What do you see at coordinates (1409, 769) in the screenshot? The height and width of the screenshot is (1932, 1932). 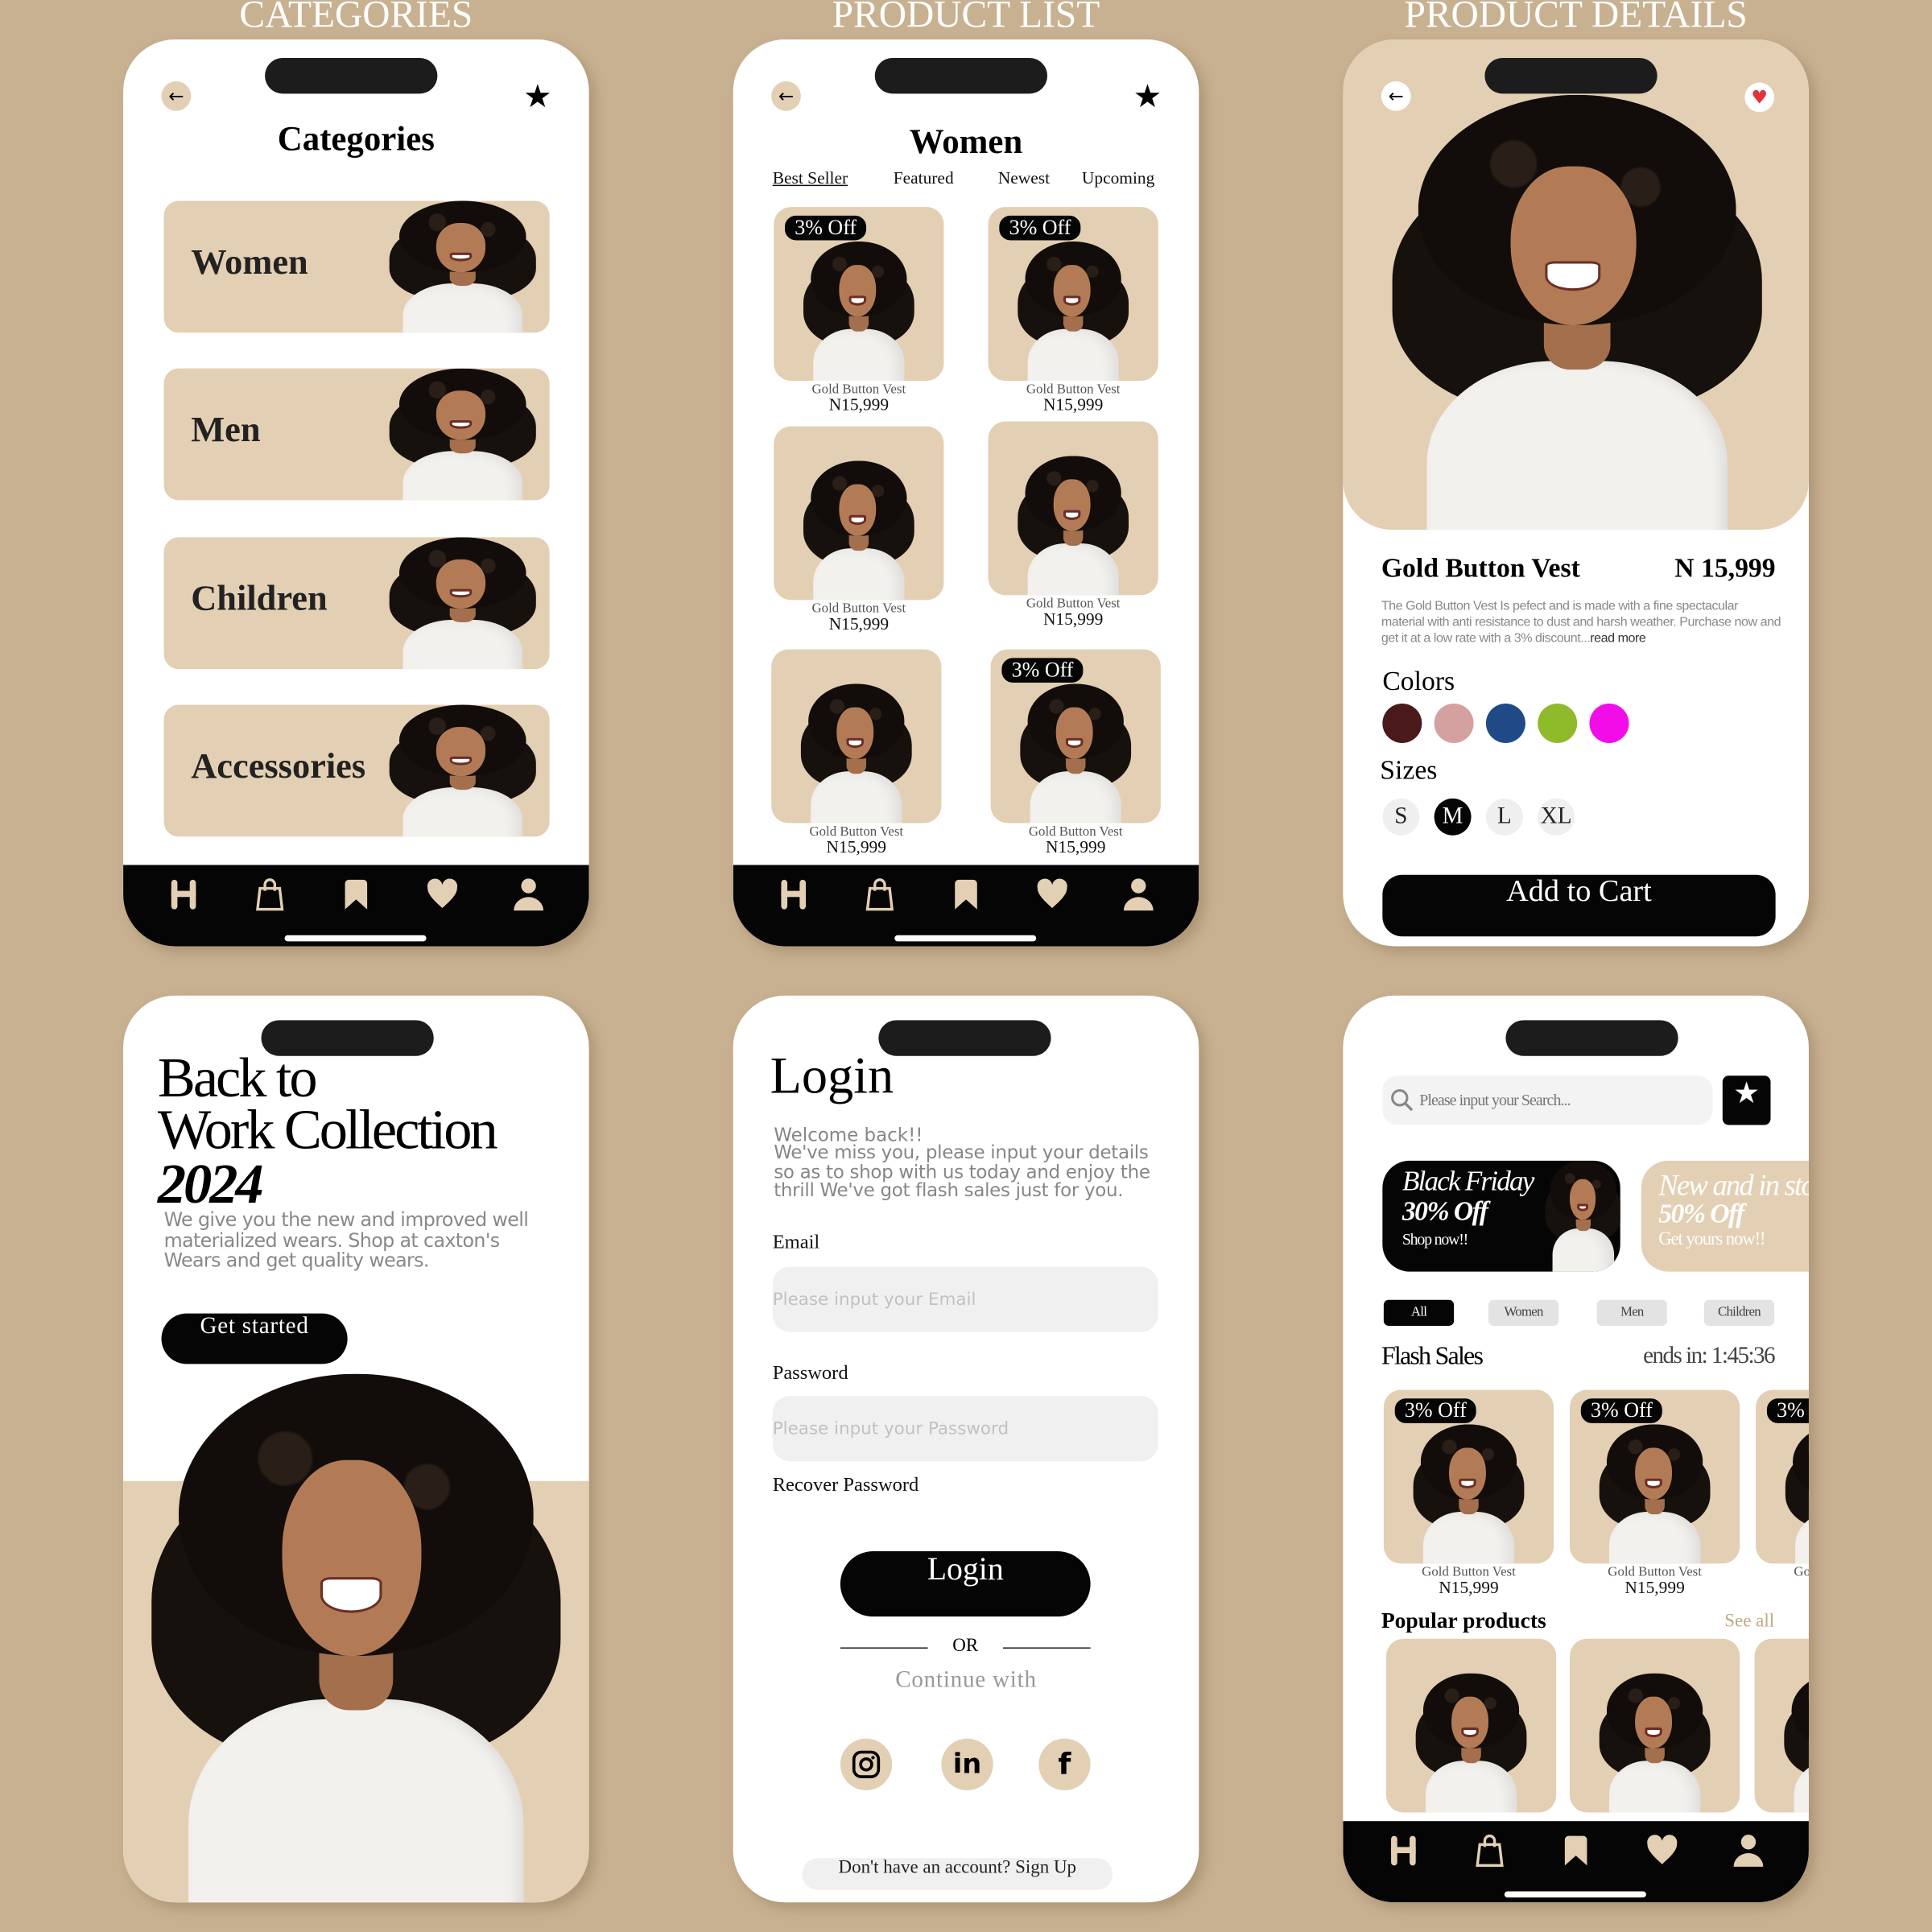 I see `sizes-label: Sizes` at bounding box center [1409, 769].